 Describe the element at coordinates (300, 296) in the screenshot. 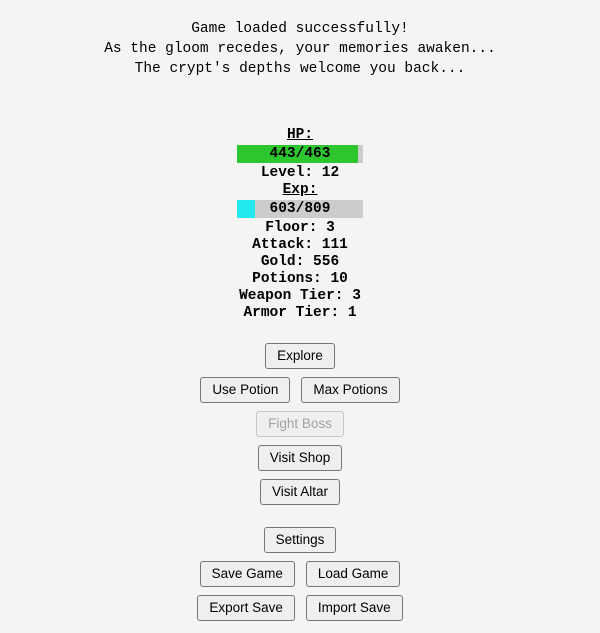

I see `stat-weapon-tier: Weapon Tier: 3` at that location.